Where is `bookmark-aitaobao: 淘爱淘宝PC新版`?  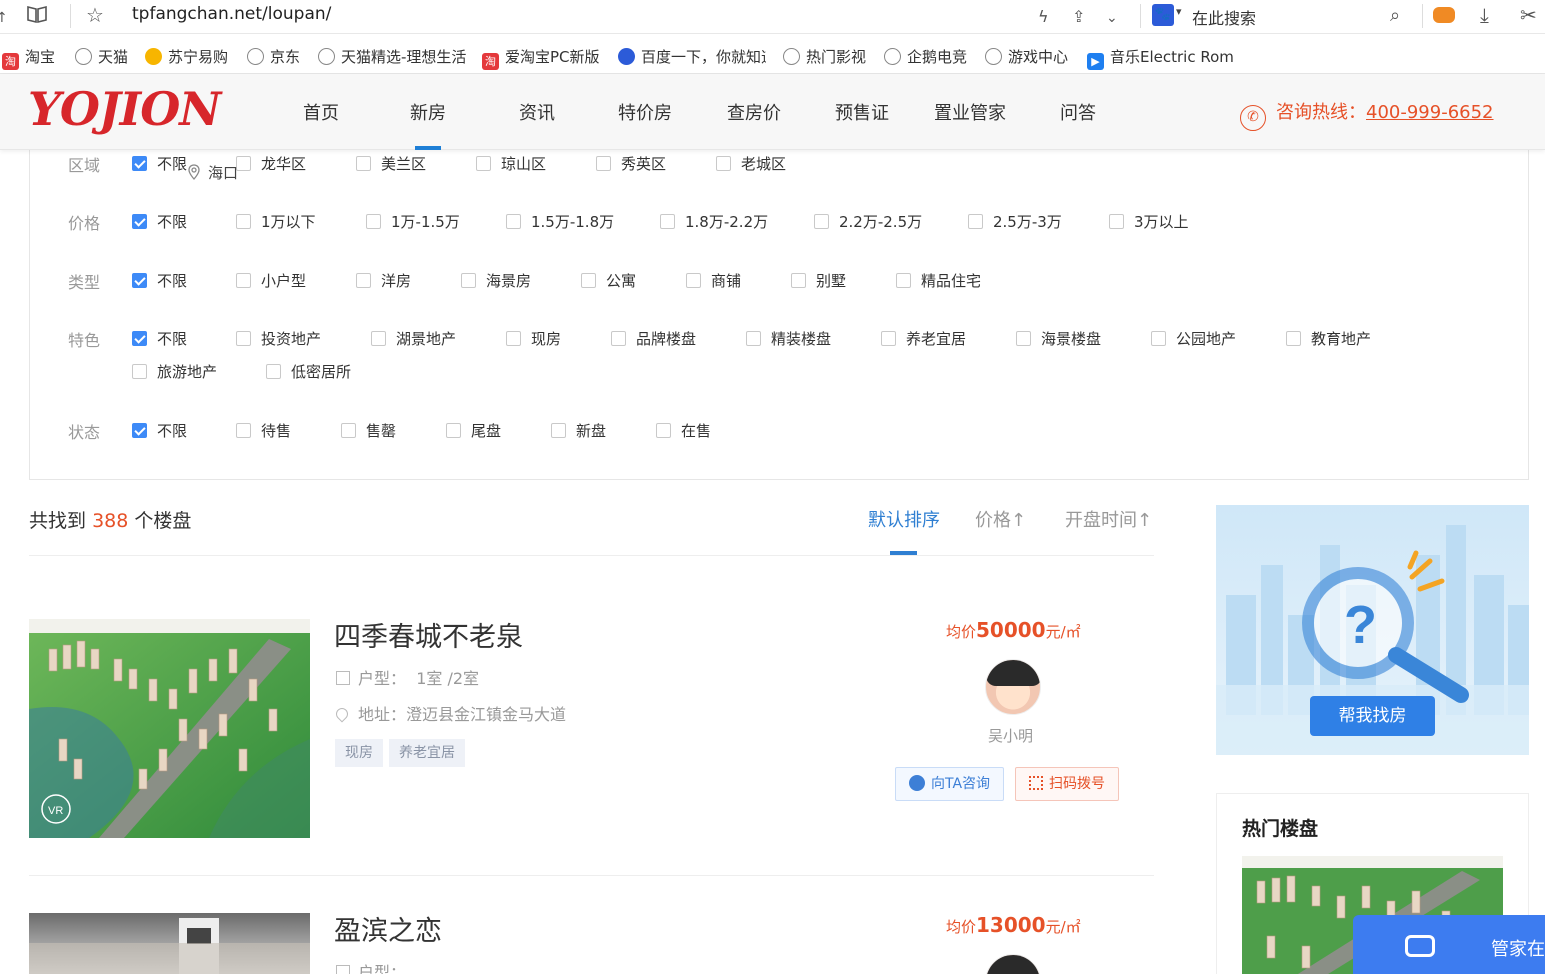 bookmark-aitaobao: 淘爱淘宝PC新版 is located at coordinates (541, 58).